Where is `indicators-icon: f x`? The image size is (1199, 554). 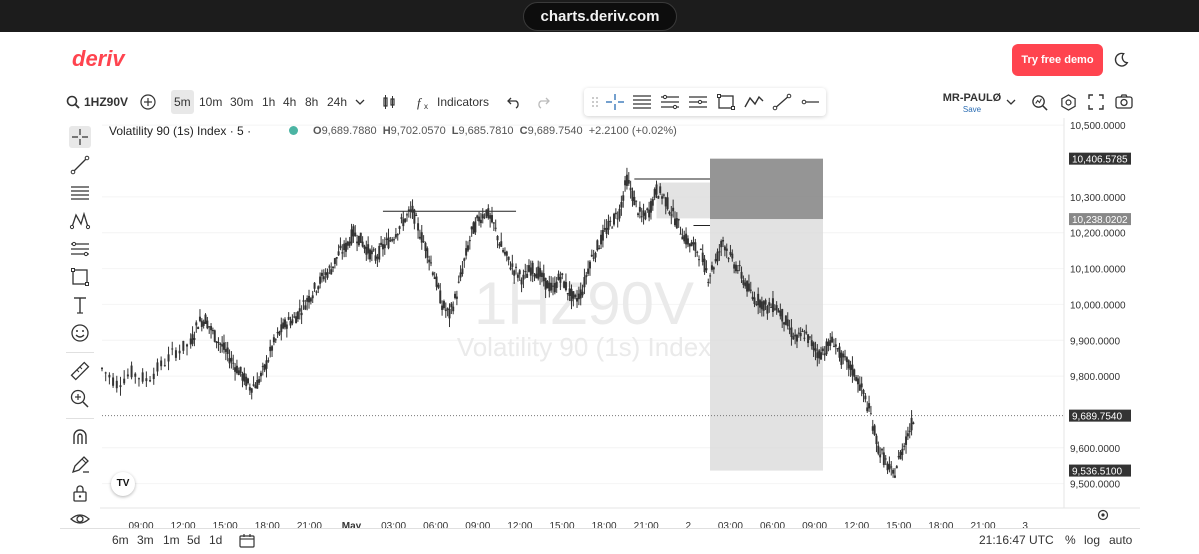 indicators-icon: f x is located at coordinates (424, 102).